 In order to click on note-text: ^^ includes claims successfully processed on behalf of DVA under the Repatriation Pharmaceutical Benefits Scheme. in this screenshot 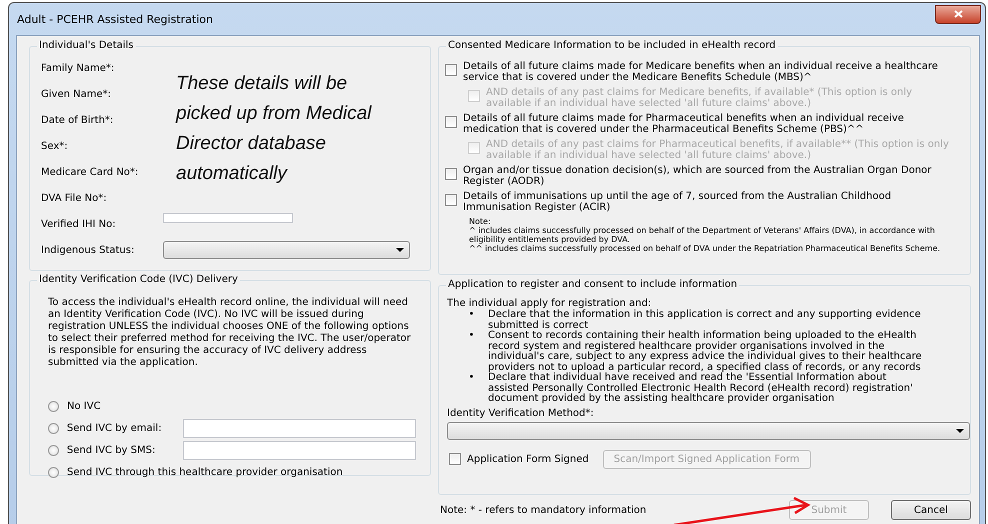, I will do `click(705, 248)`.